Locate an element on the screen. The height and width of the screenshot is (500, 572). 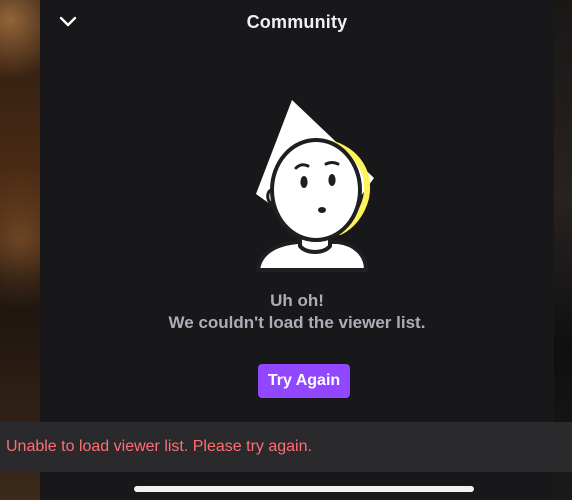
panel-header: Community is located at coordinates (297, 22).